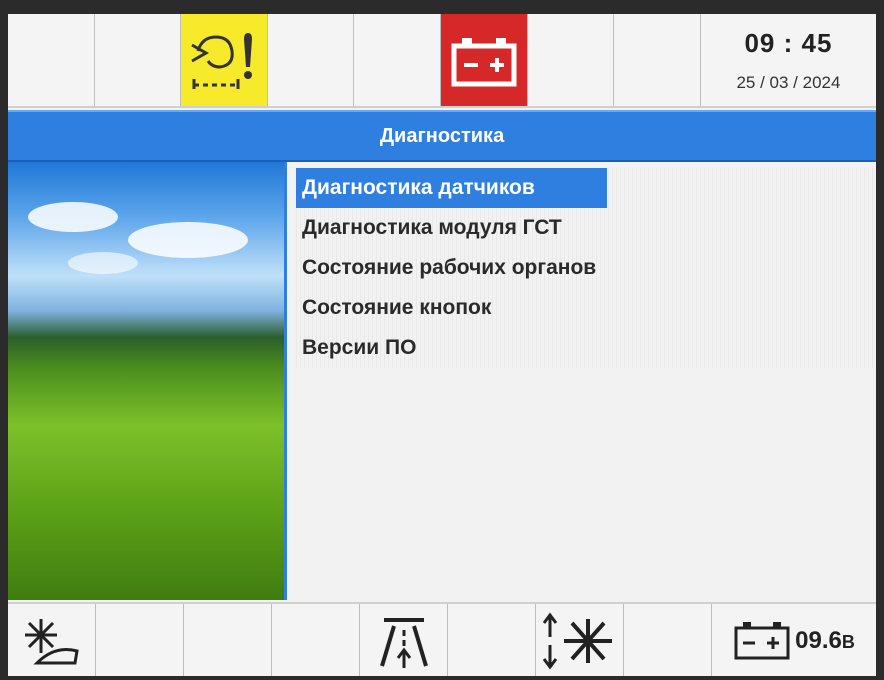 The width and height of the screenshot is (884, 680). Describe the element at coordinates (403, 643) in the screenshot. I see `road-lift-icon` at that location.